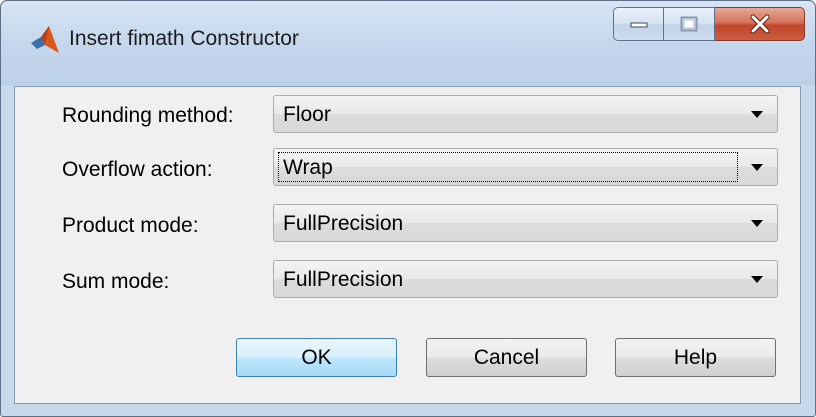 The image size is (816, 417). I want to click on overflow-action-value: Wrap, so click(508, 167).